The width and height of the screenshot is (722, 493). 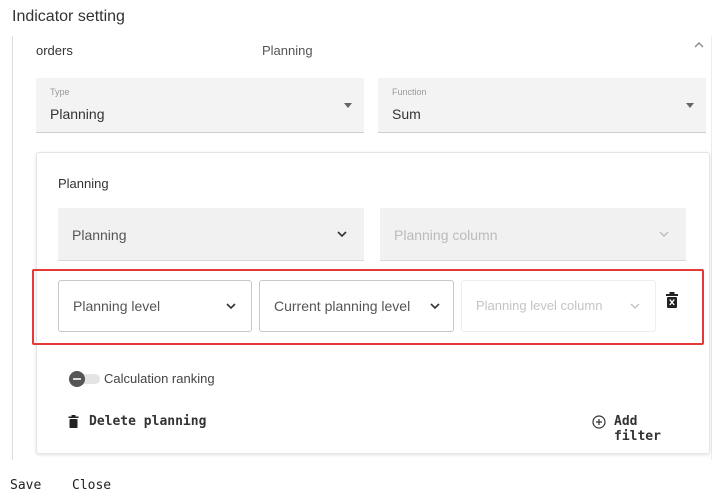 I want to click on page-title: Indicator setting, so click(x=68, y=16).